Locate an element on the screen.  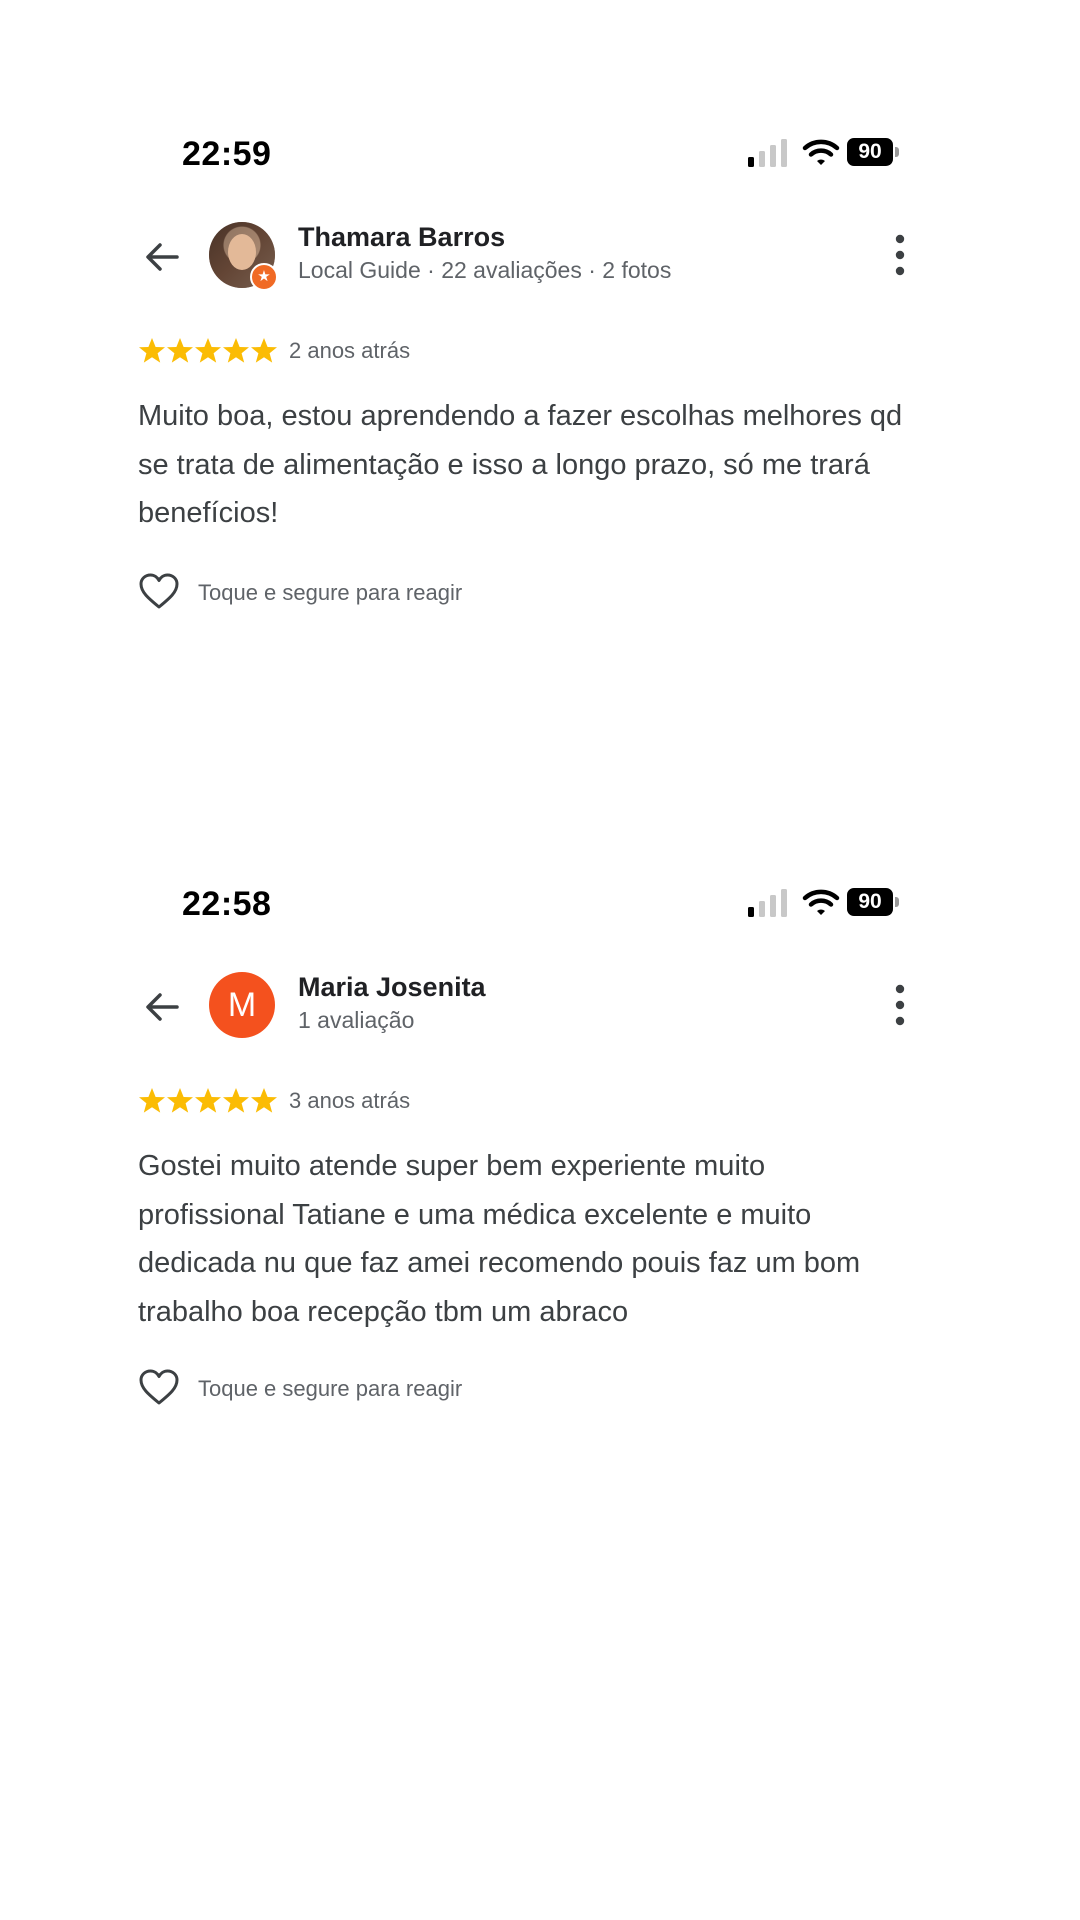
avatar-photo-face is located at coordinates (242, 252).